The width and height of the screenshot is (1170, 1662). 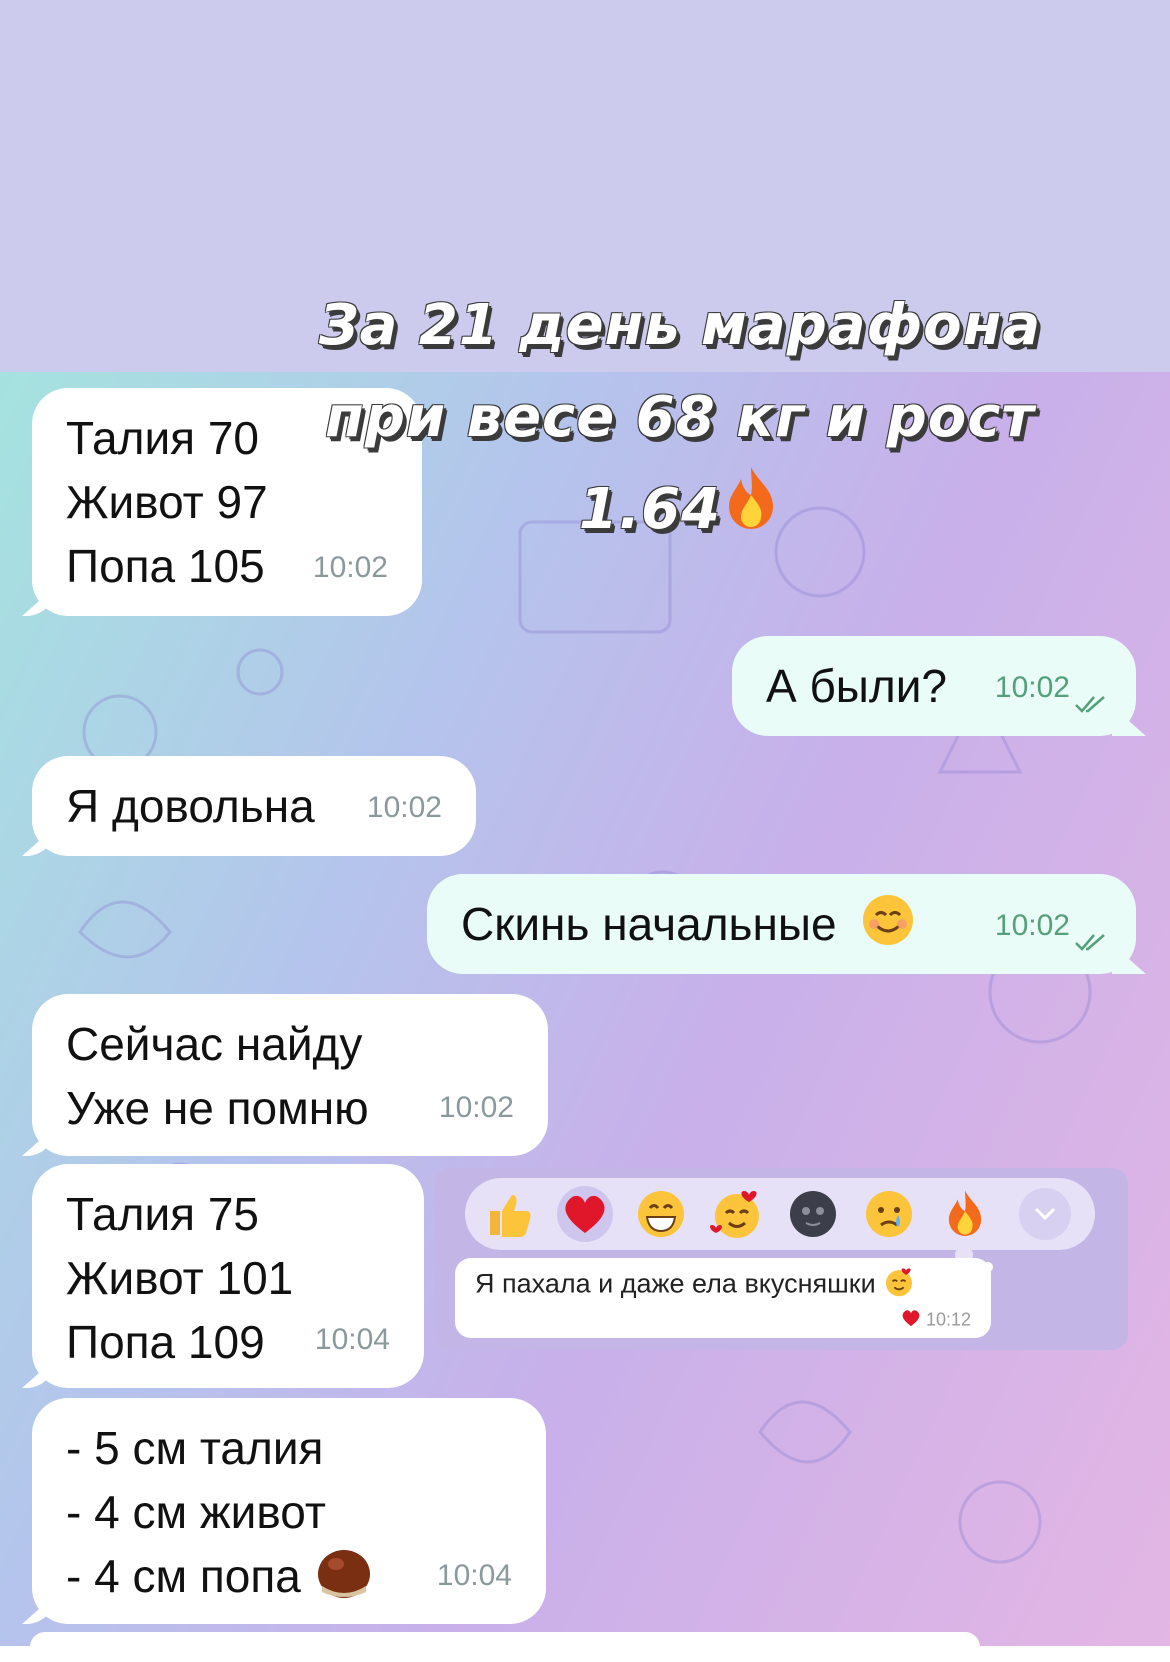 I want to click on next-message-edge, so click(x=505, y=1647).